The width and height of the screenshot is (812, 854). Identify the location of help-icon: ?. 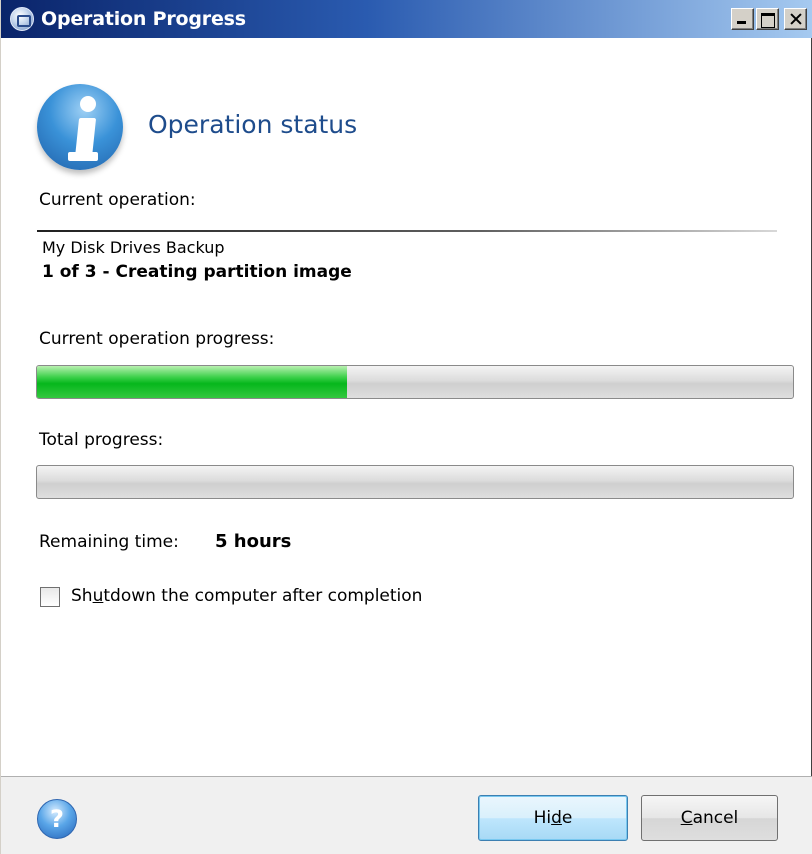
(57, 819).